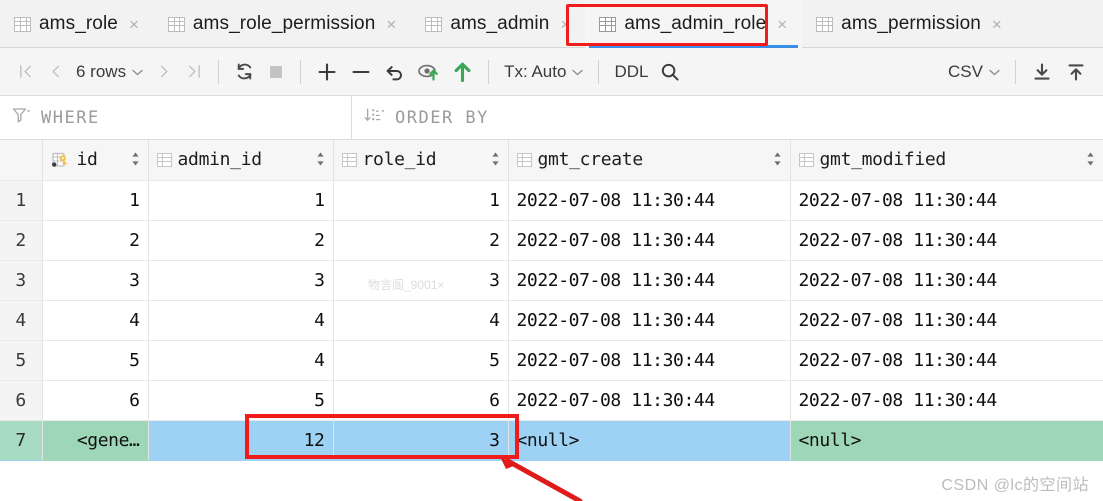  Describe the element at coordinates (176, 117) in the screenshot. I see `where-input: WHERE` at that location.